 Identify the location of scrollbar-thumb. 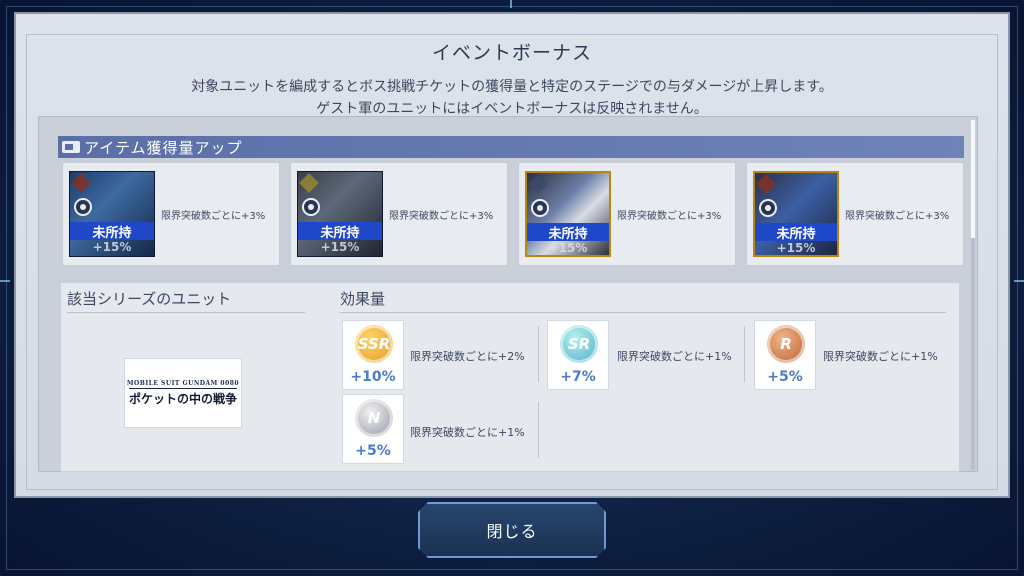
(973, 179).